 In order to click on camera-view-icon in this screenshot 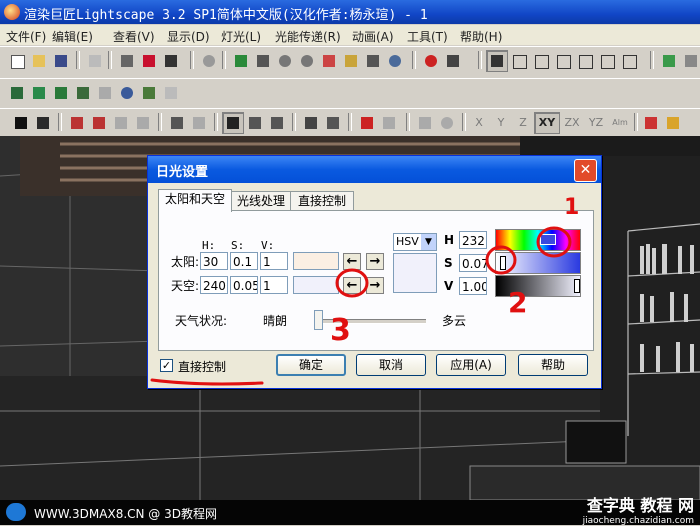, I will do `click(453, 61)`.